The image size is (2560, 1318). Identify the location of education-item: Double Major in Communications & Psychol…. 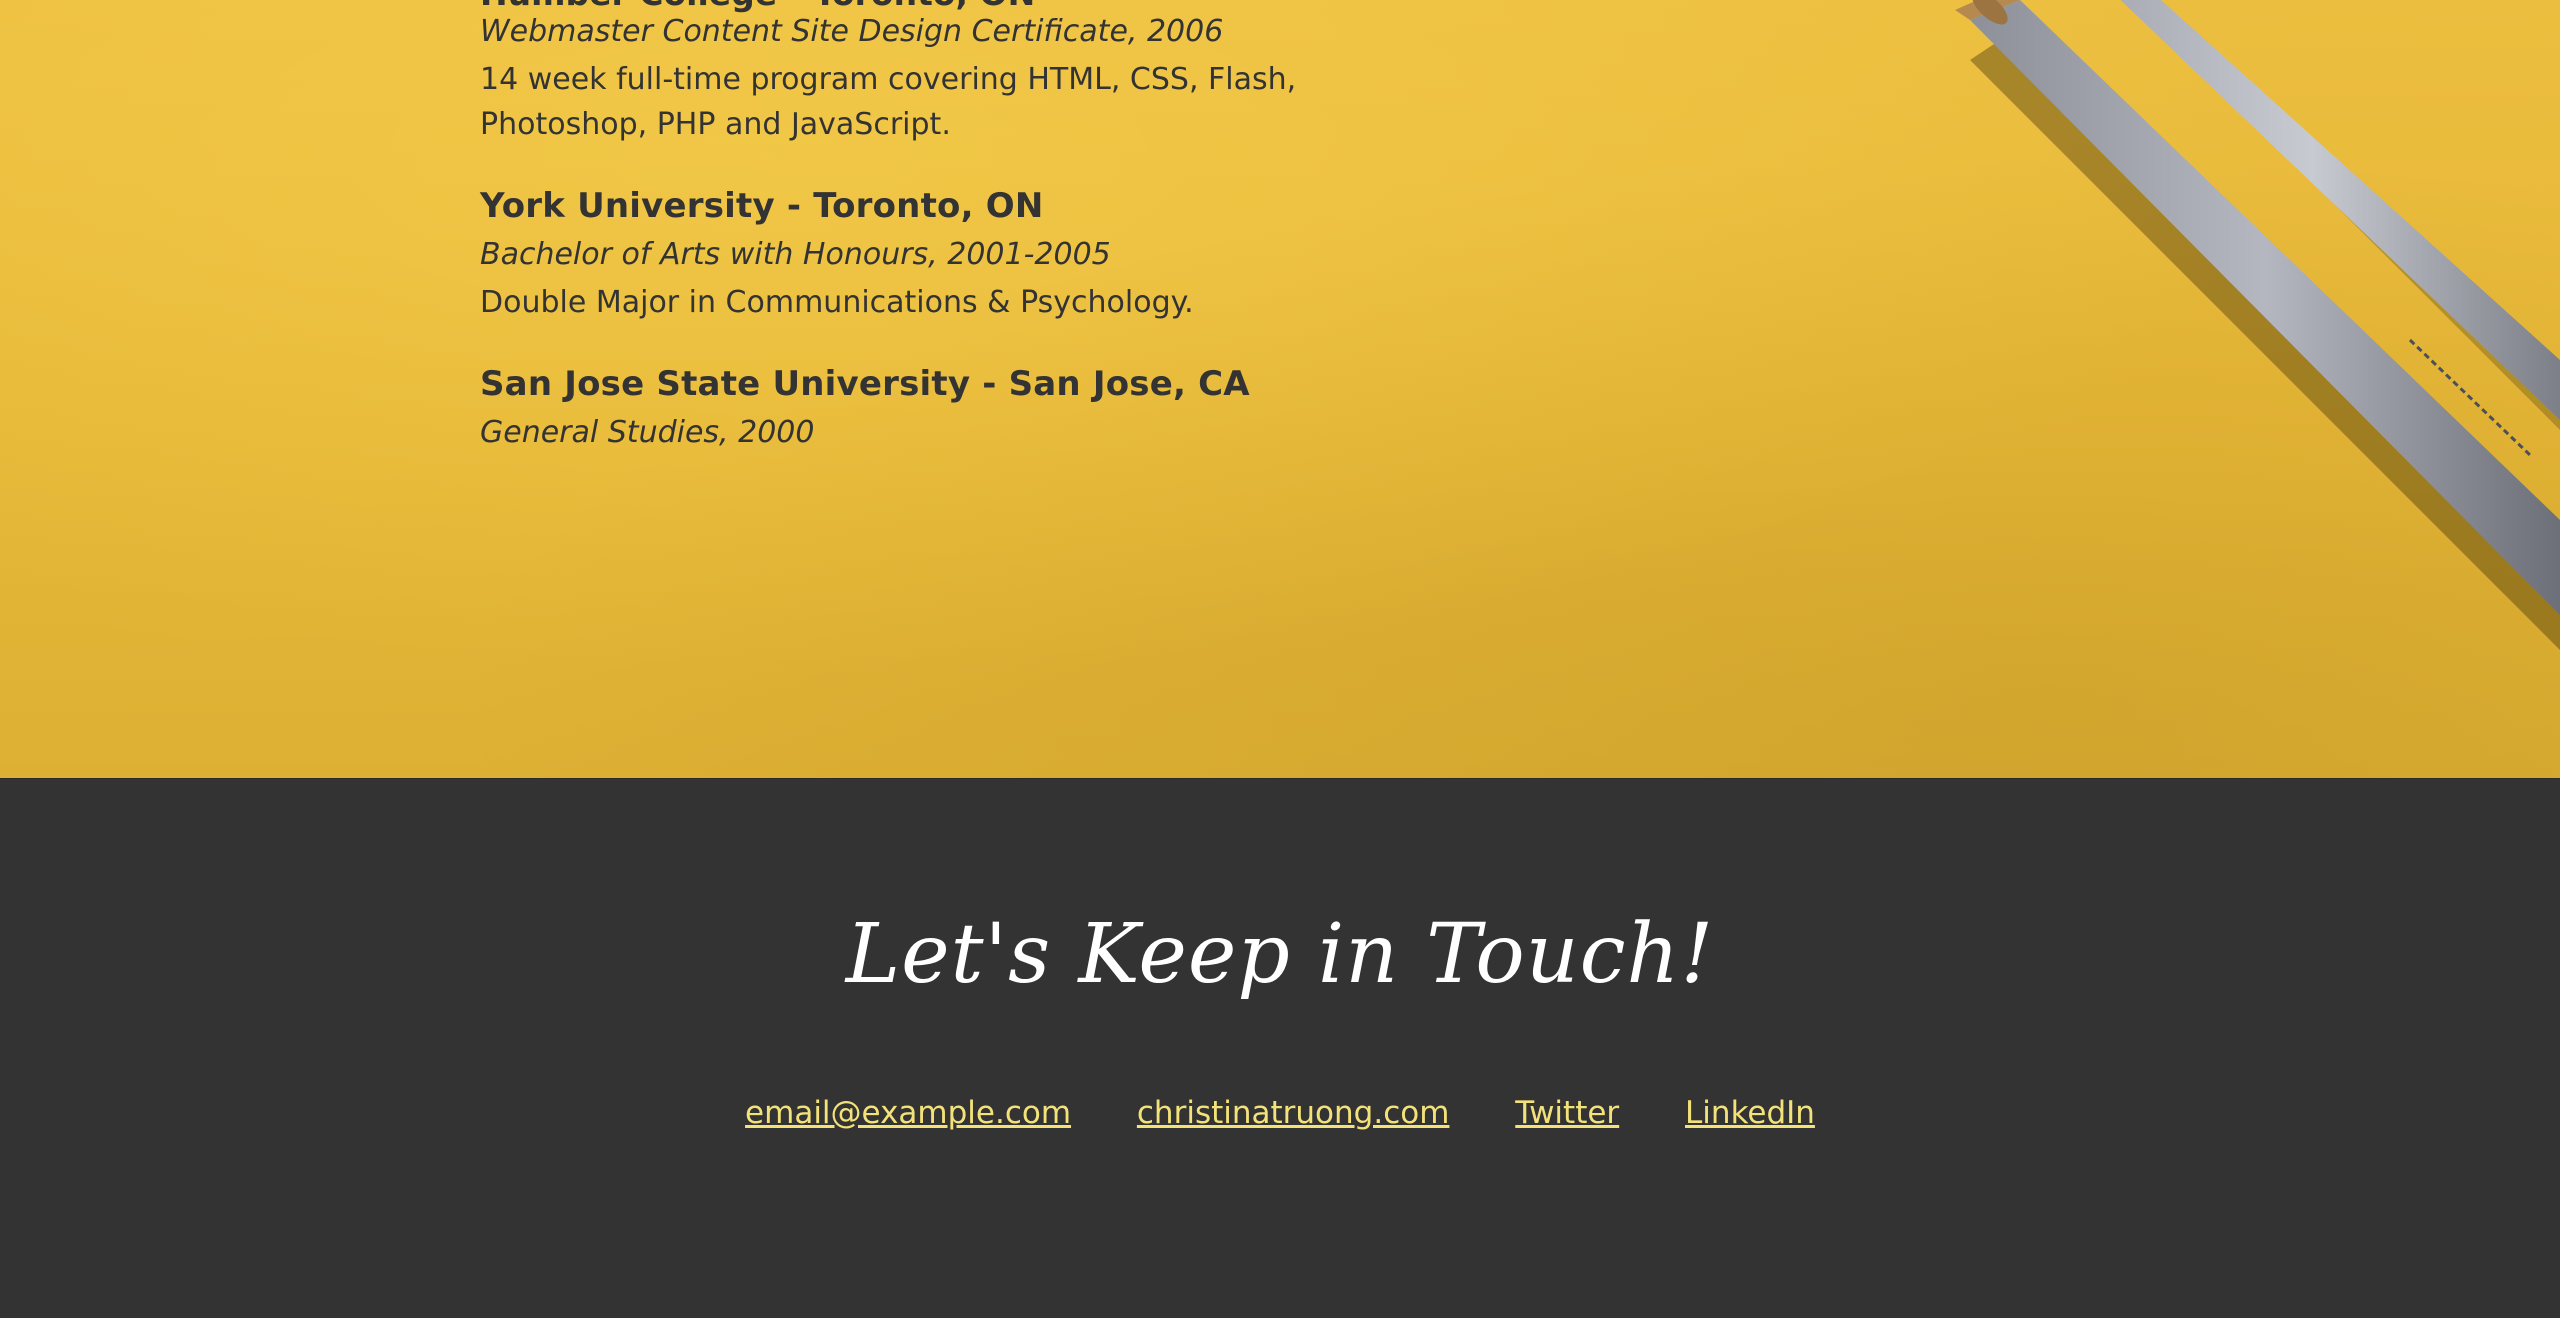
(837, 302).